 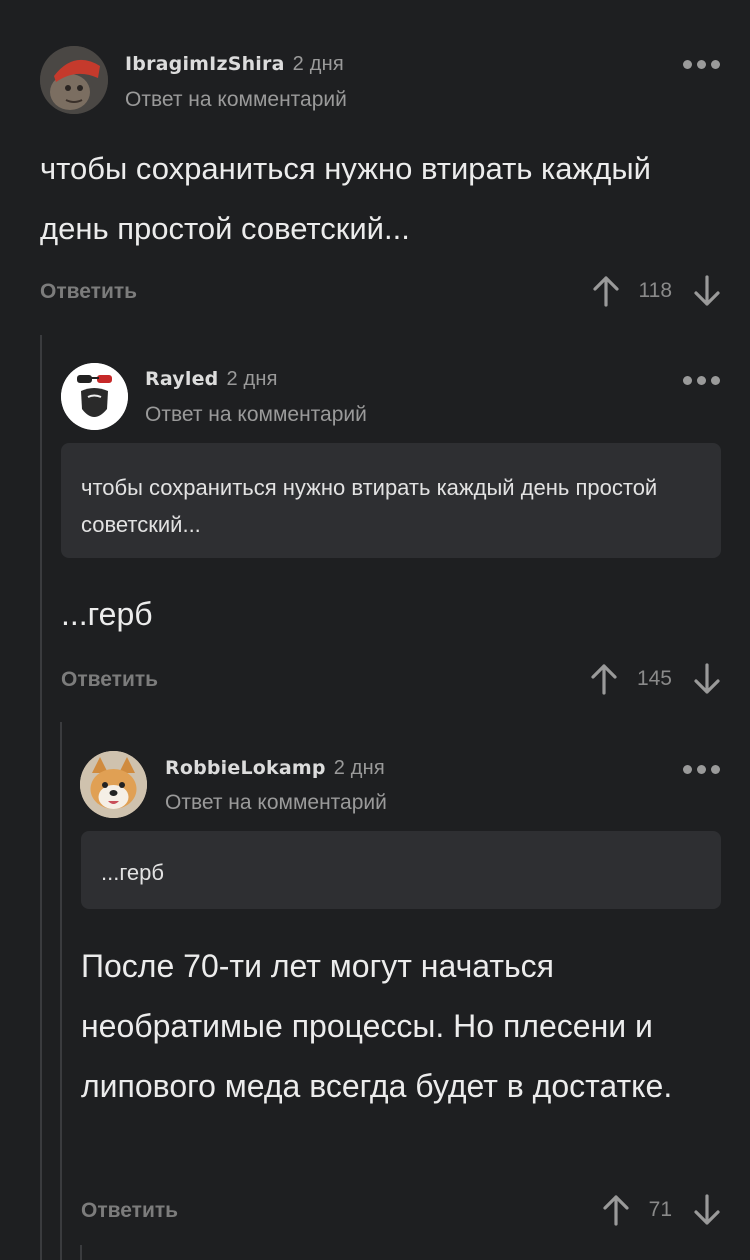 I want to click on author-label: Rayled, so click(x=181, y=379).